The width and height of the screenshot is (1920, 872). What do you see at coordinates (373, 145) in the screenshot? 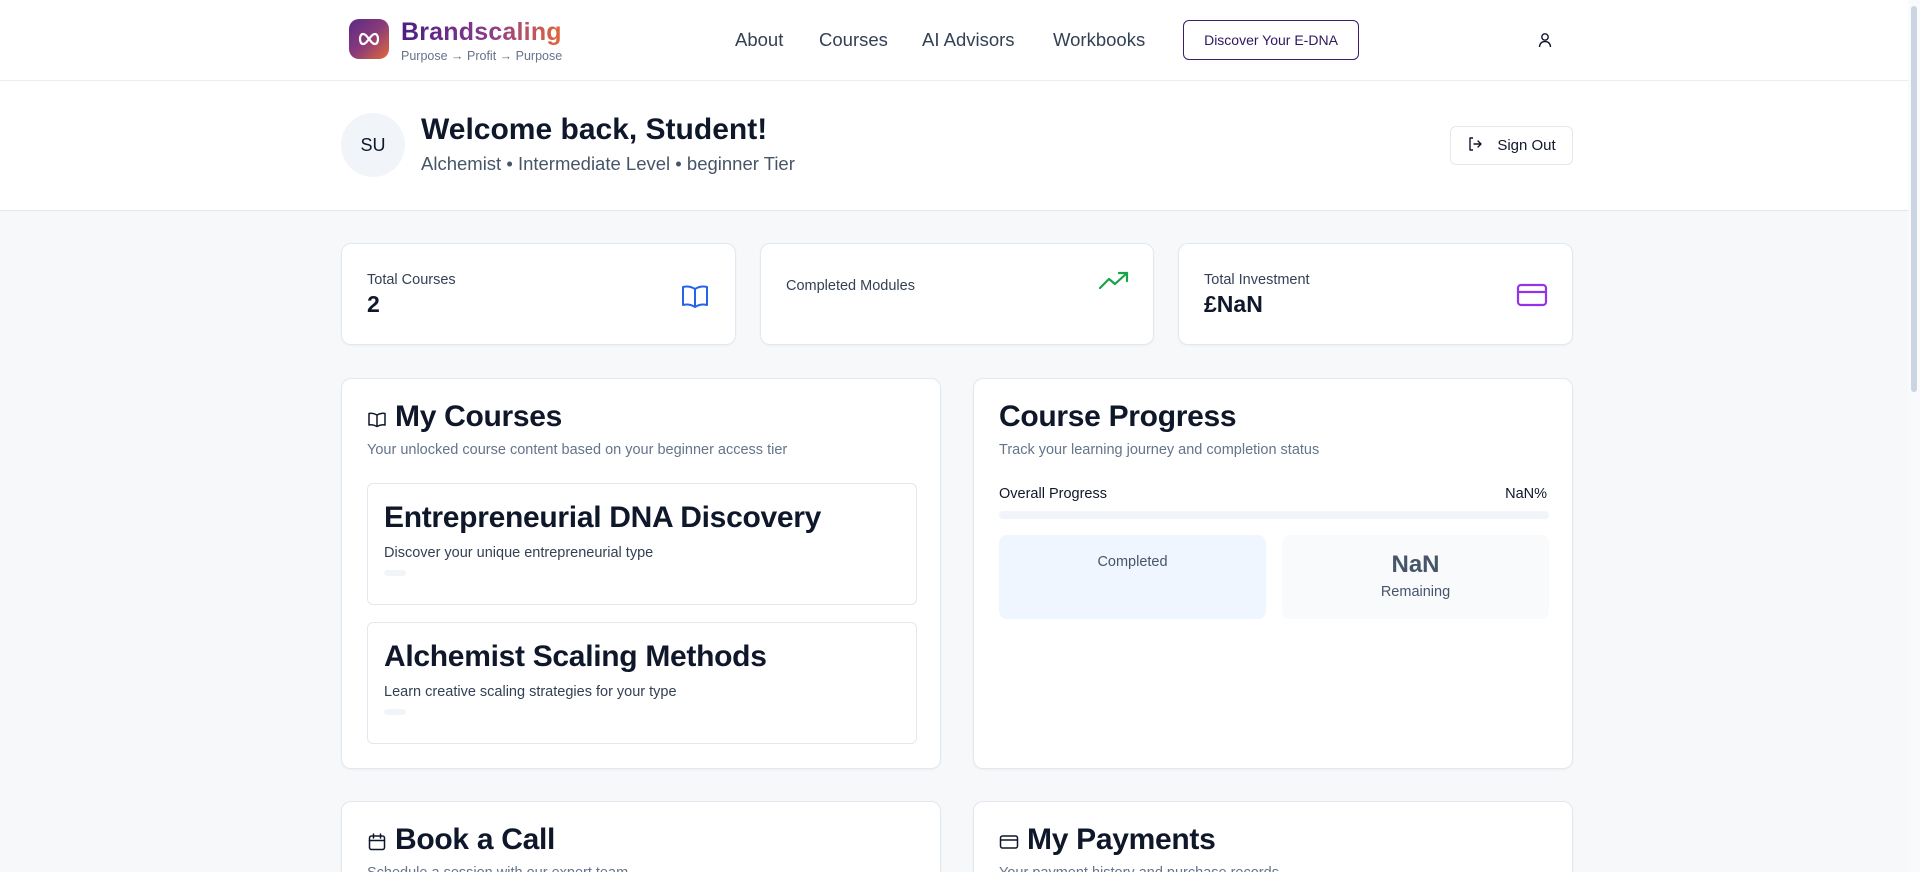
I see `avatar: SU` at bounding box center [373, 145].